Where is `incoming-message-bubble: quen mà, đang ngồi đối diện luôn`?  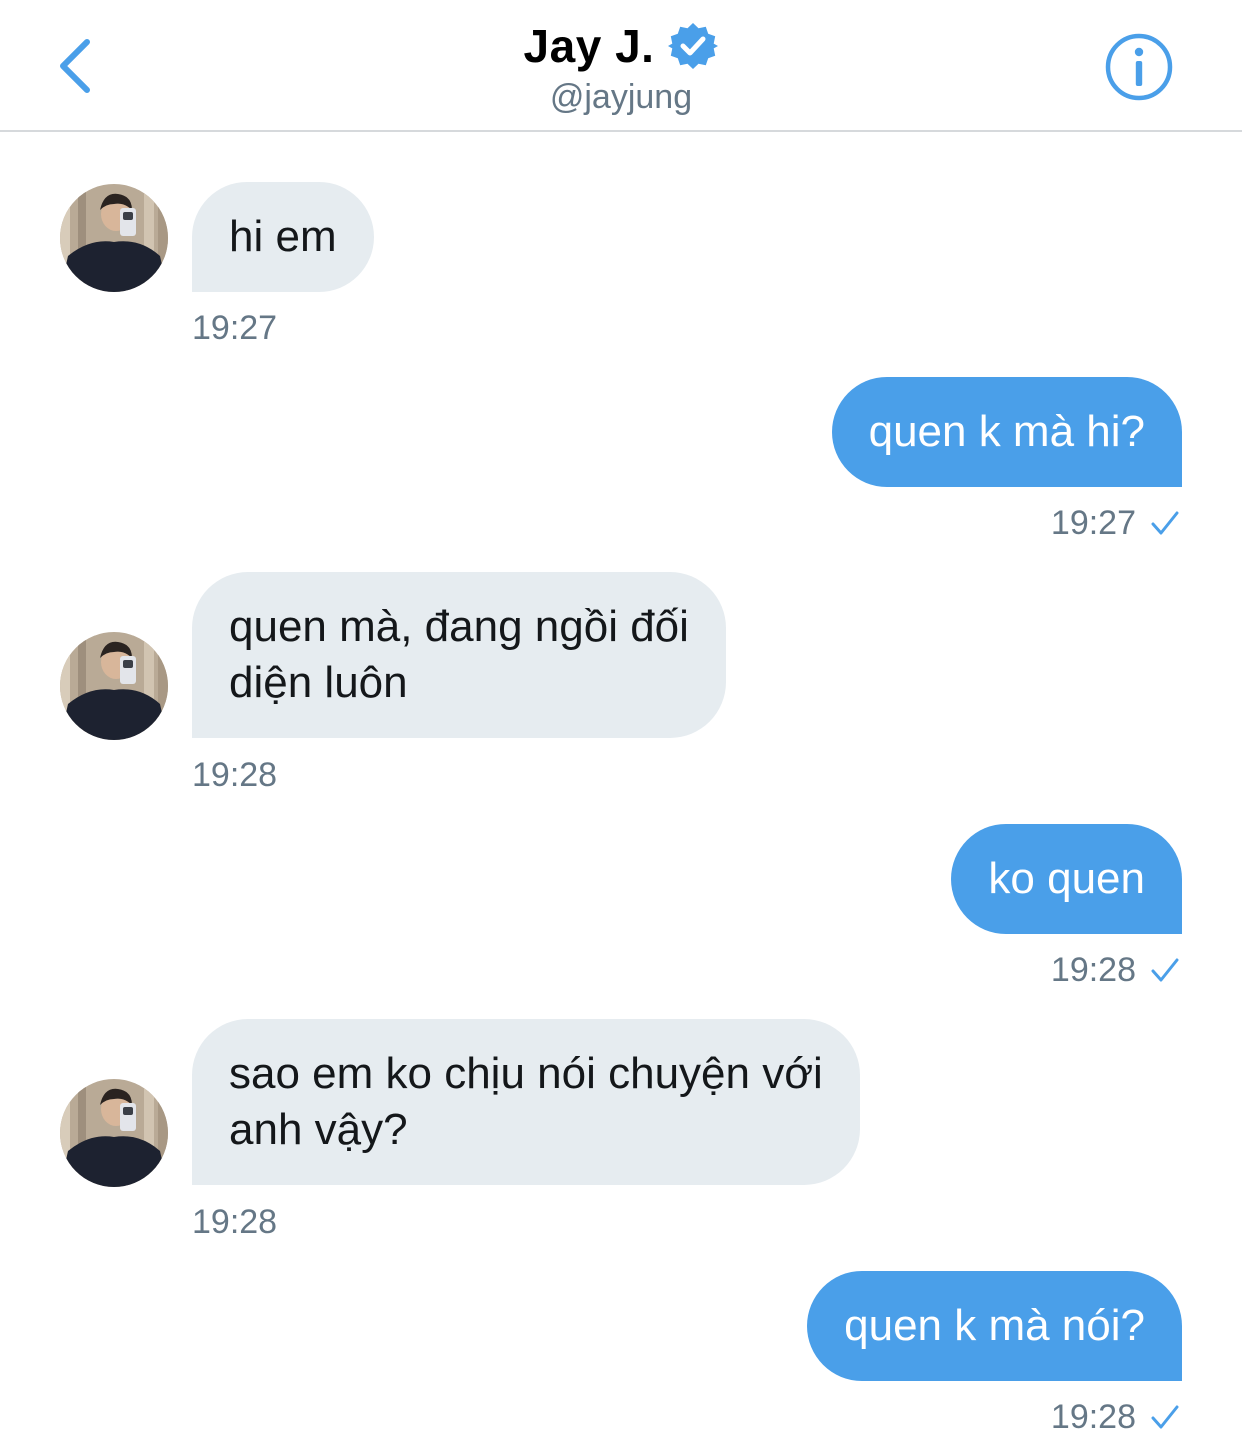 incoming-message-bubble: quen mà, đang ngồi đối diện luôn is located at coordinates (459, 655).